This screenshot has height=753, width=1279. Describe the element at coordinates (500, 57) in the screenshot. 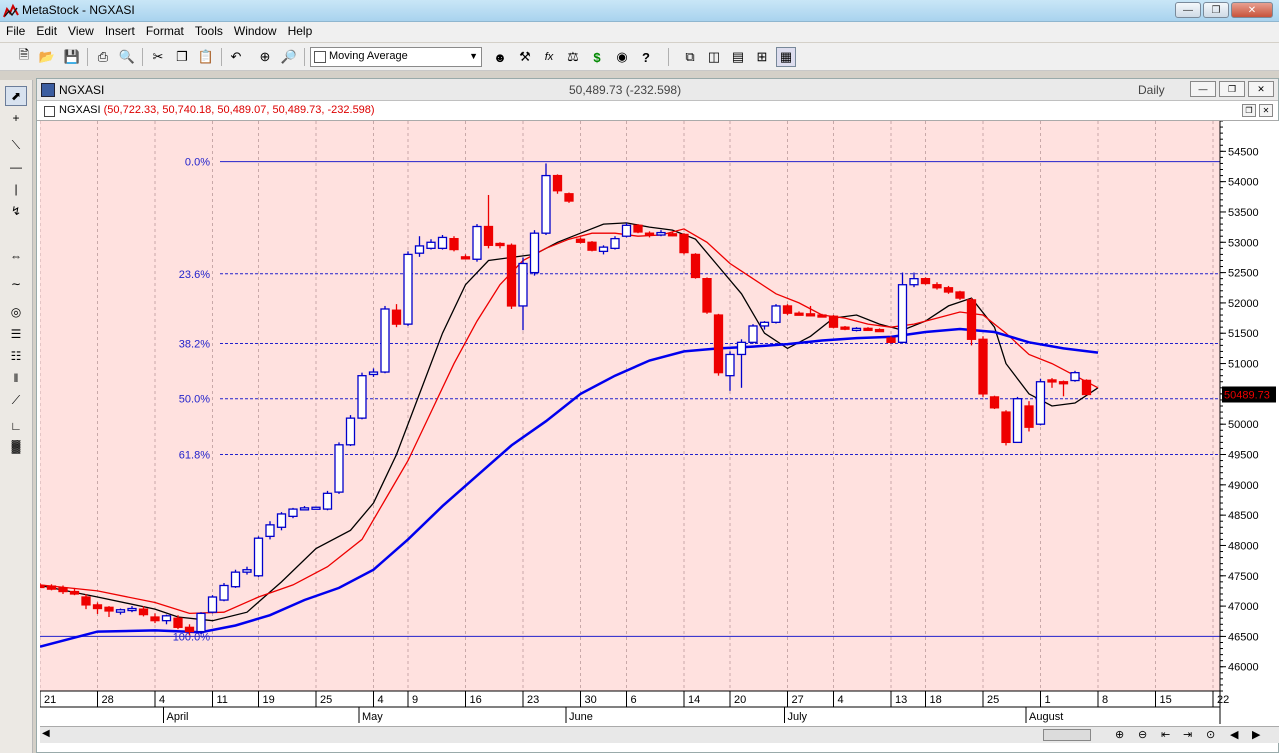

I see `explorer-icon: ☻` at that location.